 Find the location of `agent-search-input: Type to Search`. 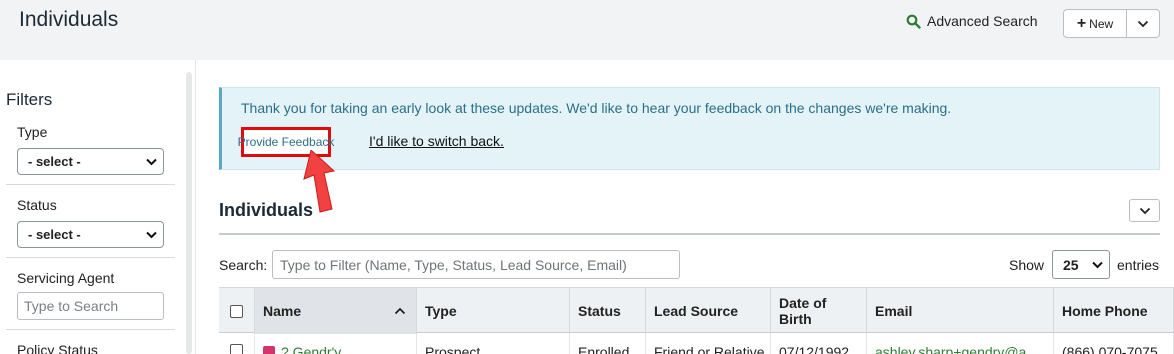

agent-search-input: Type to Search is located at coordinates (90, 306).